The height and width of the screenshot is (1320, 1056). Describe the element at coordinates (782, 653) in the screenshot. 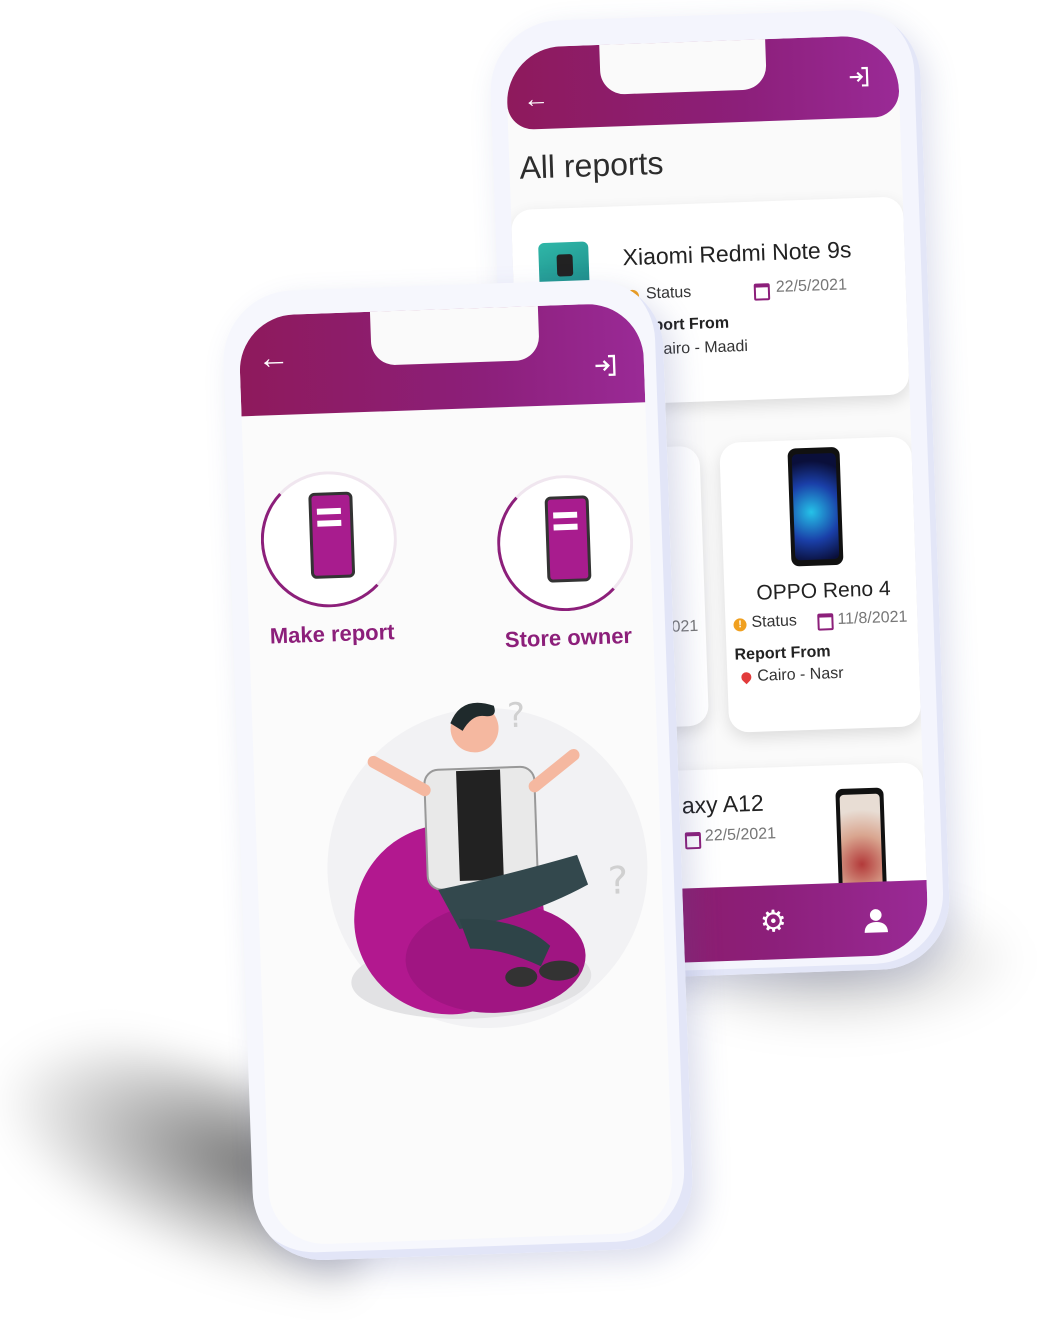

I see `report-from-label: Report From` at that location.